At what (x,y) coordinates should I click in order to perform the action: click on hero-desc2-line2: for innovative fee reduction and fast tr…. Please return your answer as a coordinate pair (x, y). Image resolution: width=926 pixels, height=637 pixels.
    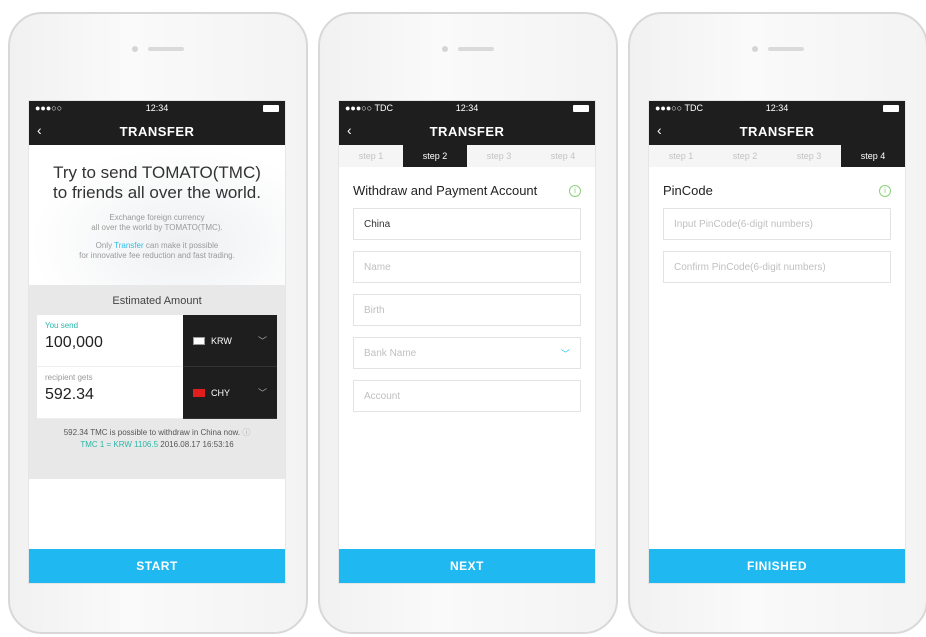
    Looking at the image, I should click on (157, 255).